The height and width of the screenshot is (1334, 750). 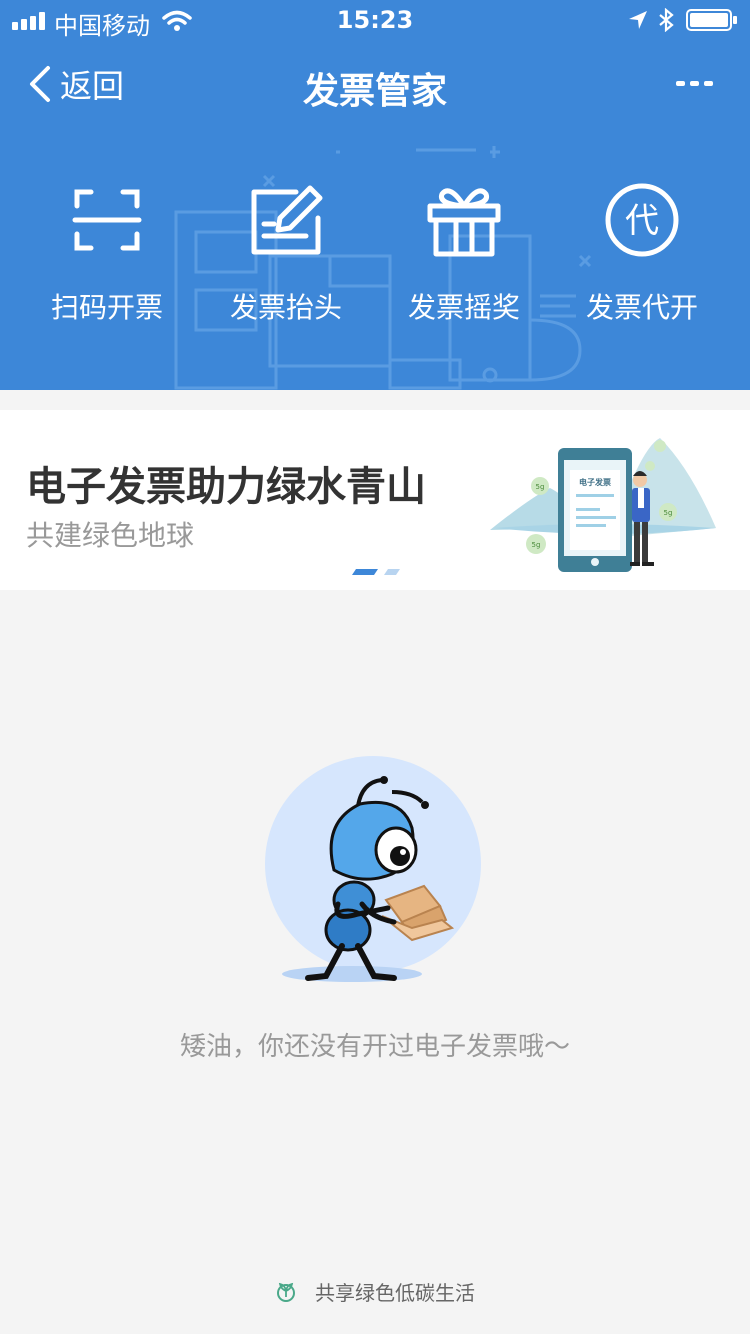 I want to click on more-options-button, so click(x=695, y=84).